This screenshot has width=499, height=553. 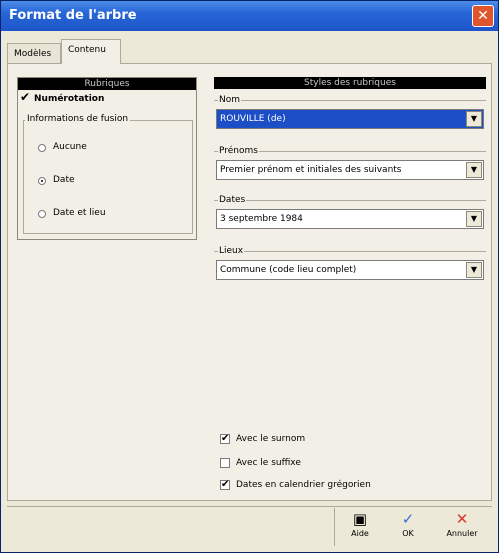 I want to click on rubriques-header: Rubriques, so click(x=107, y=84).